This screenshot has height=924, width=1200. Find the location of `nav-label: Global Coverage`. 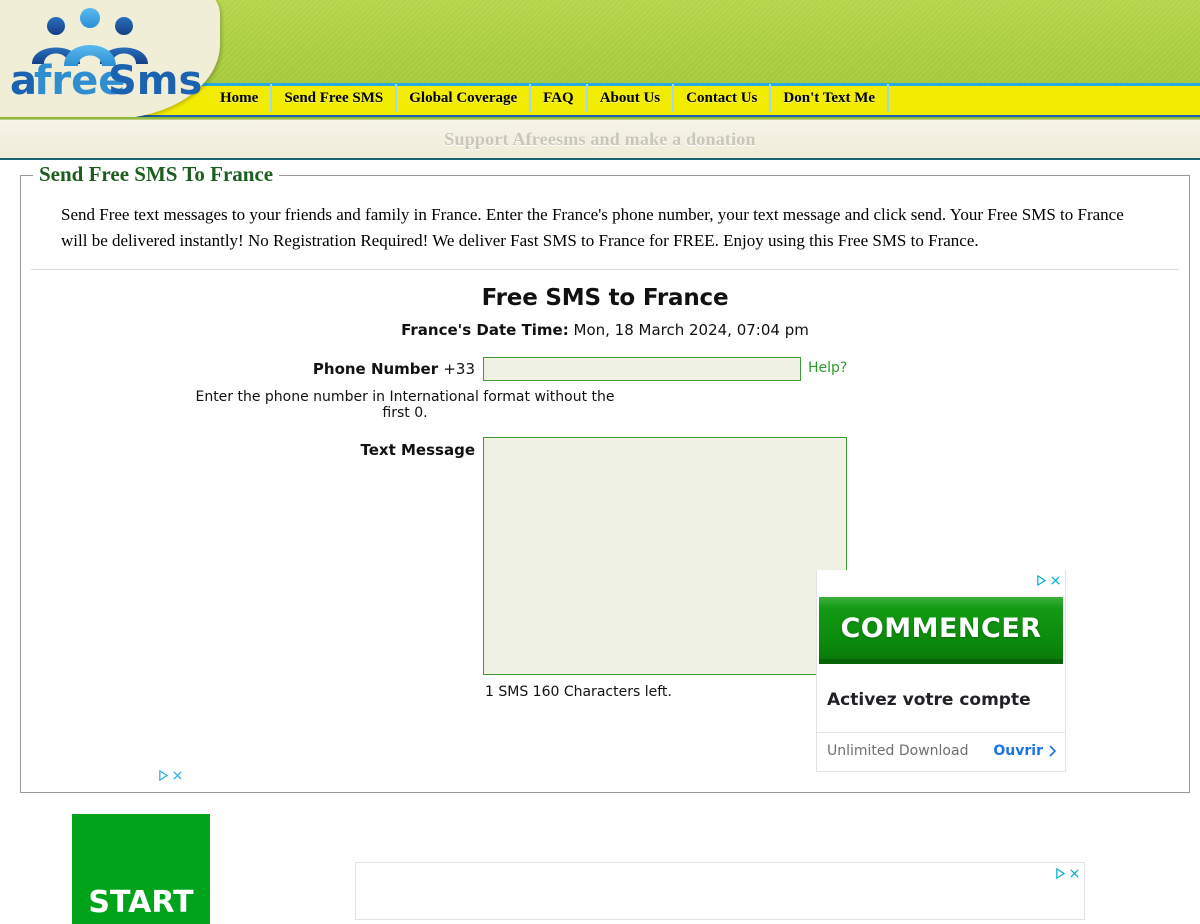

nav-label: Global Coverage is located at coordinates (463, 97).